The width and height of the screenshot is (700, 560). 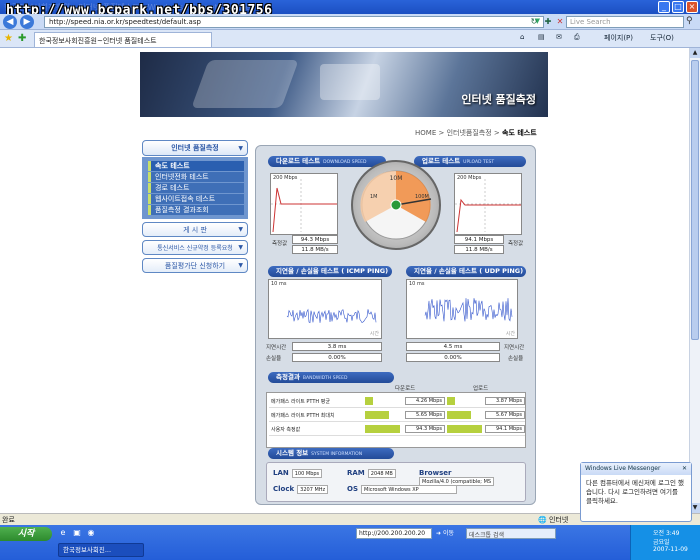 What do you see at coordinates (63, 533) in the screenshot?
I see `ie-icon: e` at bounding box center [63, 533].